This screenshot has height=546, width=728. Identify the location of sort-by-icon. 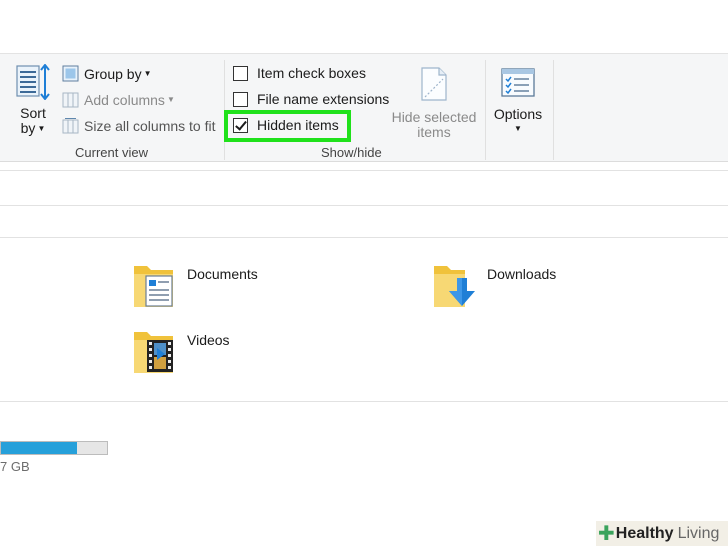
(33, 82).